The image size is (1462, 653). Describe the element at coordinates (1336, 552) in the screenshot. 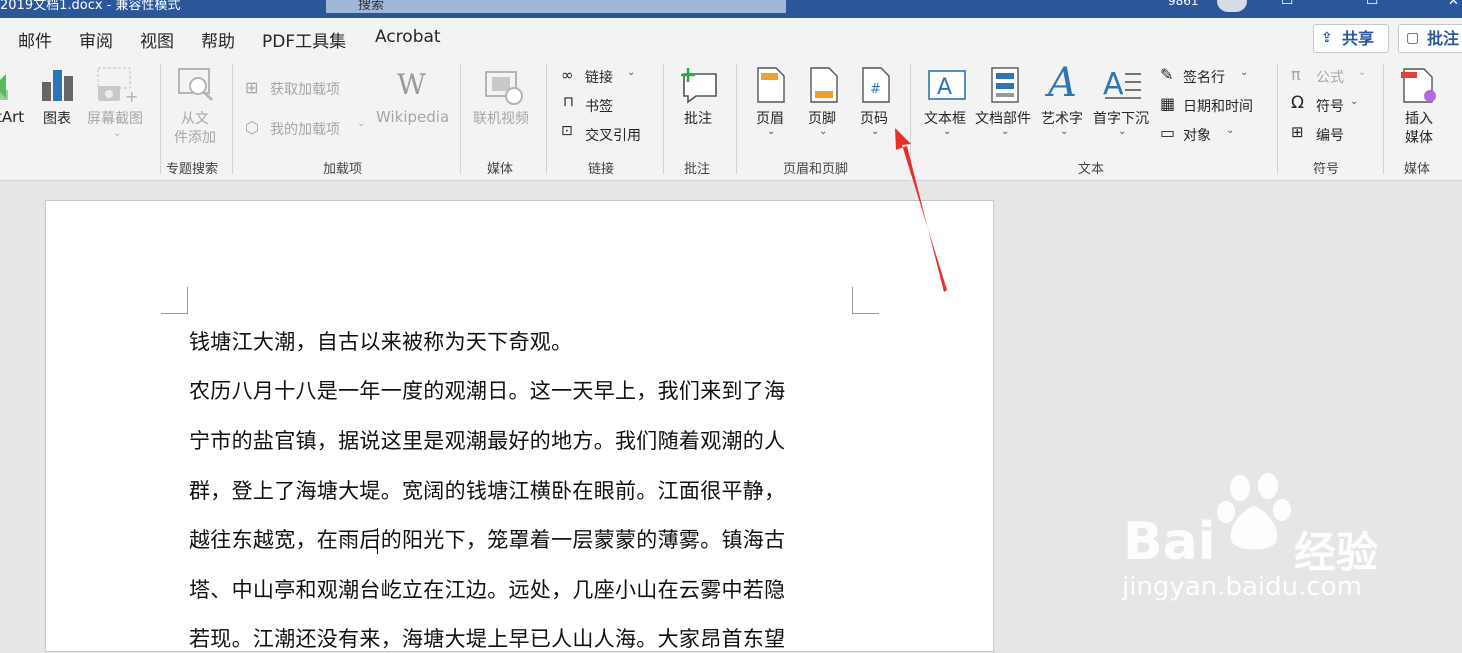

I see `watermark-brand-cn: 经验` at that location.